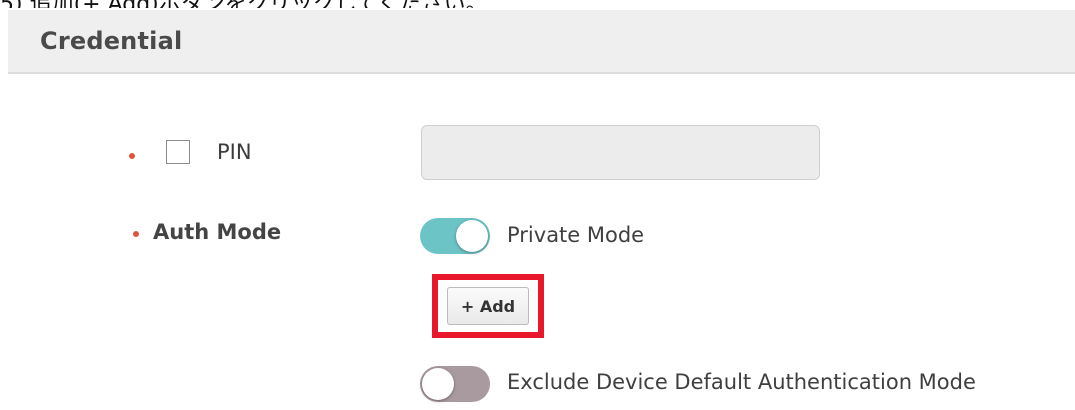 This screenshot has width=1075, height=410. What do you see at coordinates (217, 232) in the screenshot?
I see `auth-mode-label: Auth Mode` at bounding box center [217, 232].